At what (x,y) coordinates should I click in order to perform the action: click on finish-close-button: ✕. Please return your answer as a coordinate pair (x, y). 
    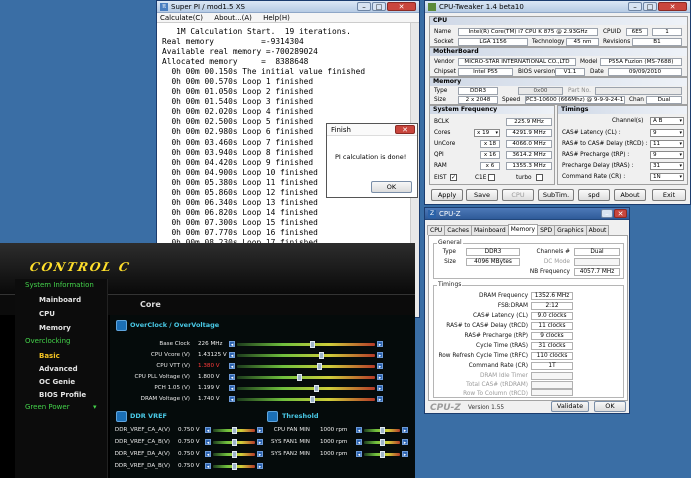
    Looking at the image, I should click on (405, 129).